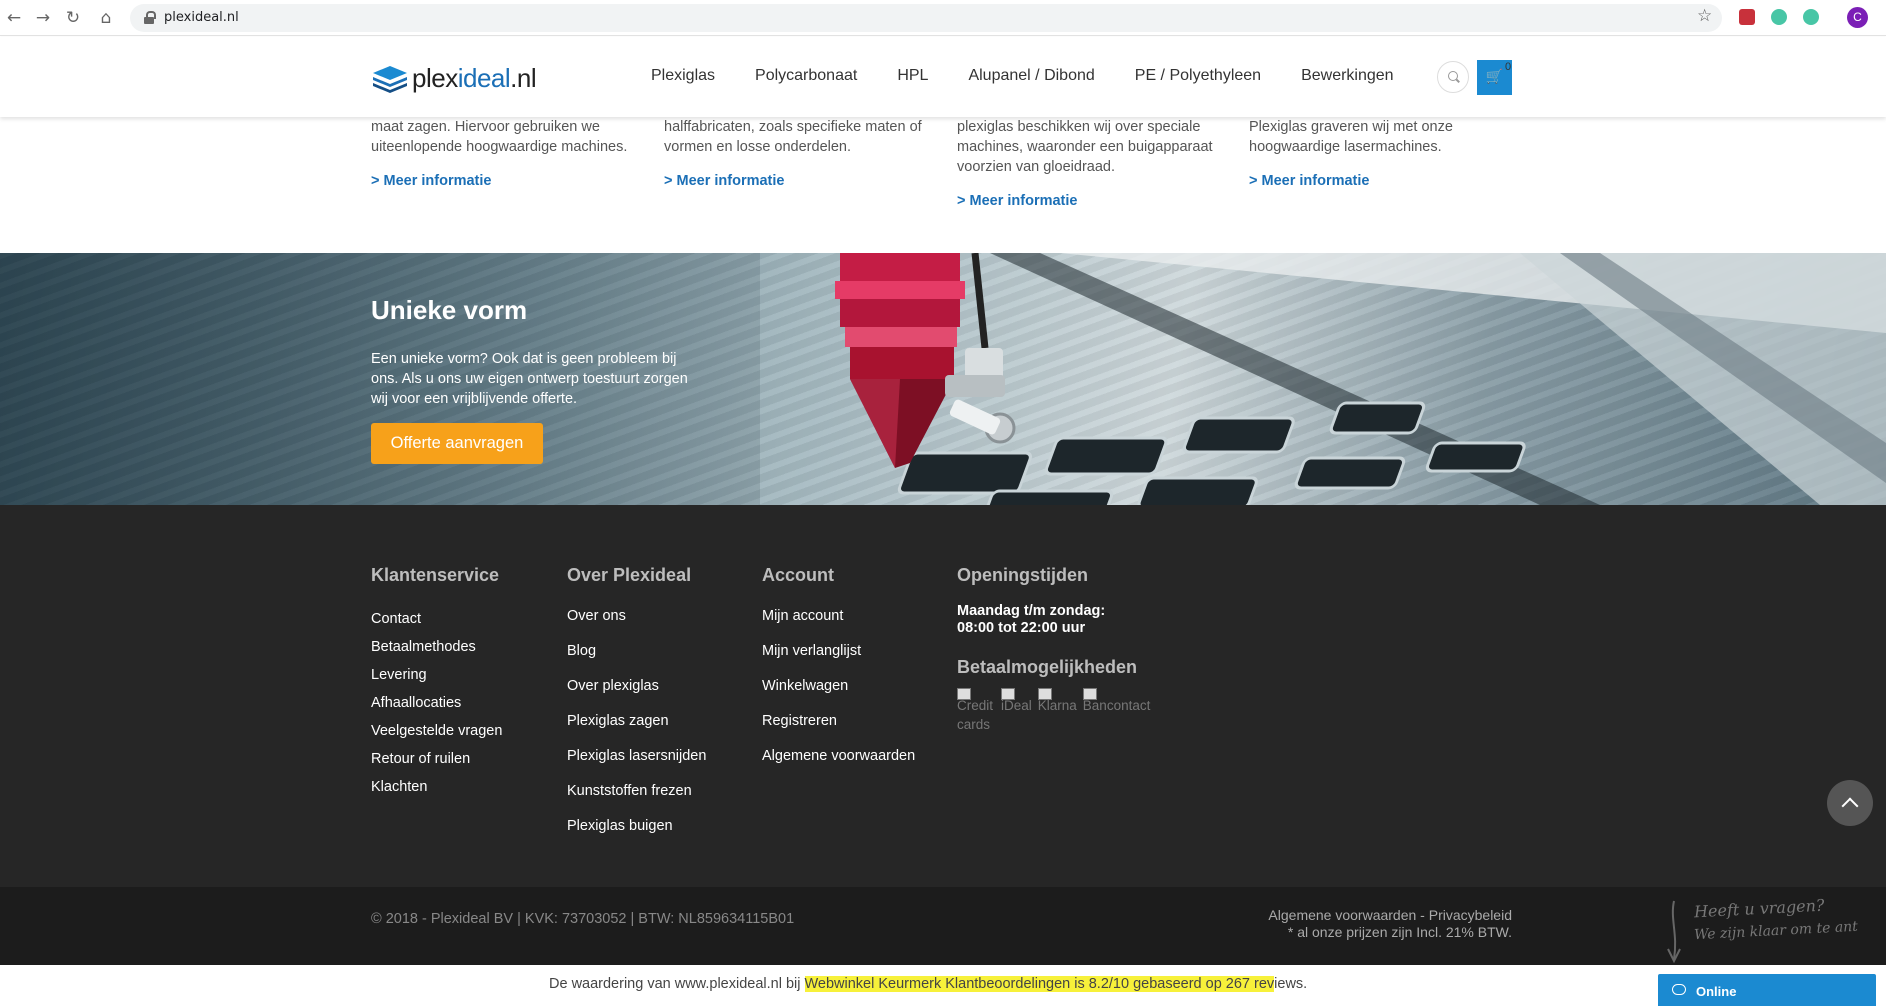 The width and height of the screenshot is (1886, 1006). What do you see at coordinates (838, 756) in the screenshot?
I see `footer-link-algemene-voorwaarden: Algemene voorwaarden` at bounding box center [838, 756].